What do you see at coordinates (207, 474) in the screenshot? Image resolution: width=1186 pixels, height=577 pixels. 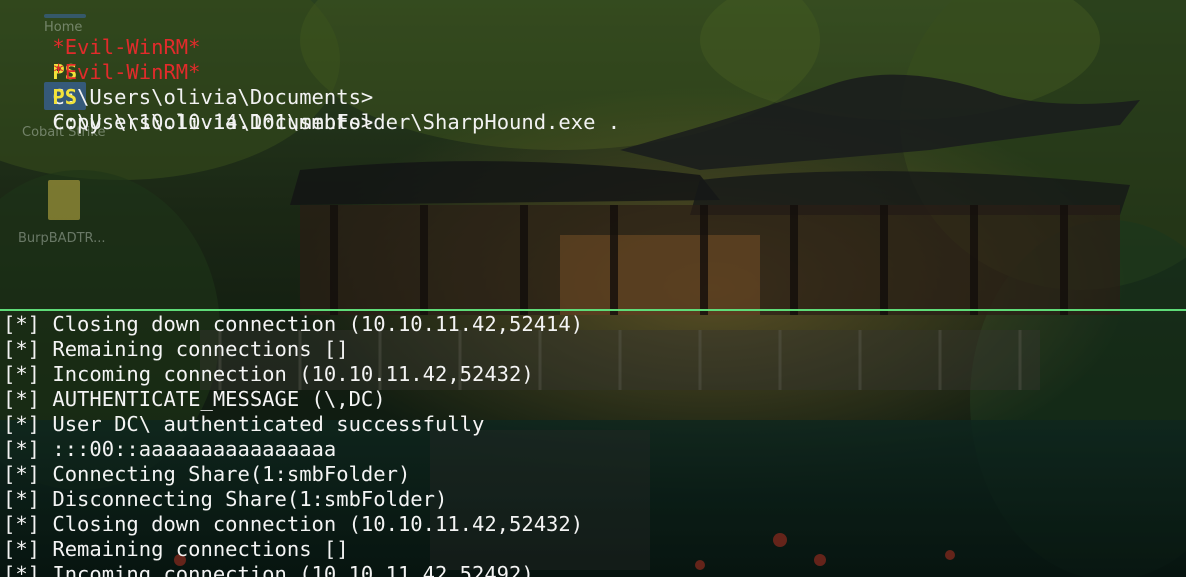 I see `log-line: [*] Connecting Share(1:smbFolder)` at bounding box center [207, 474].